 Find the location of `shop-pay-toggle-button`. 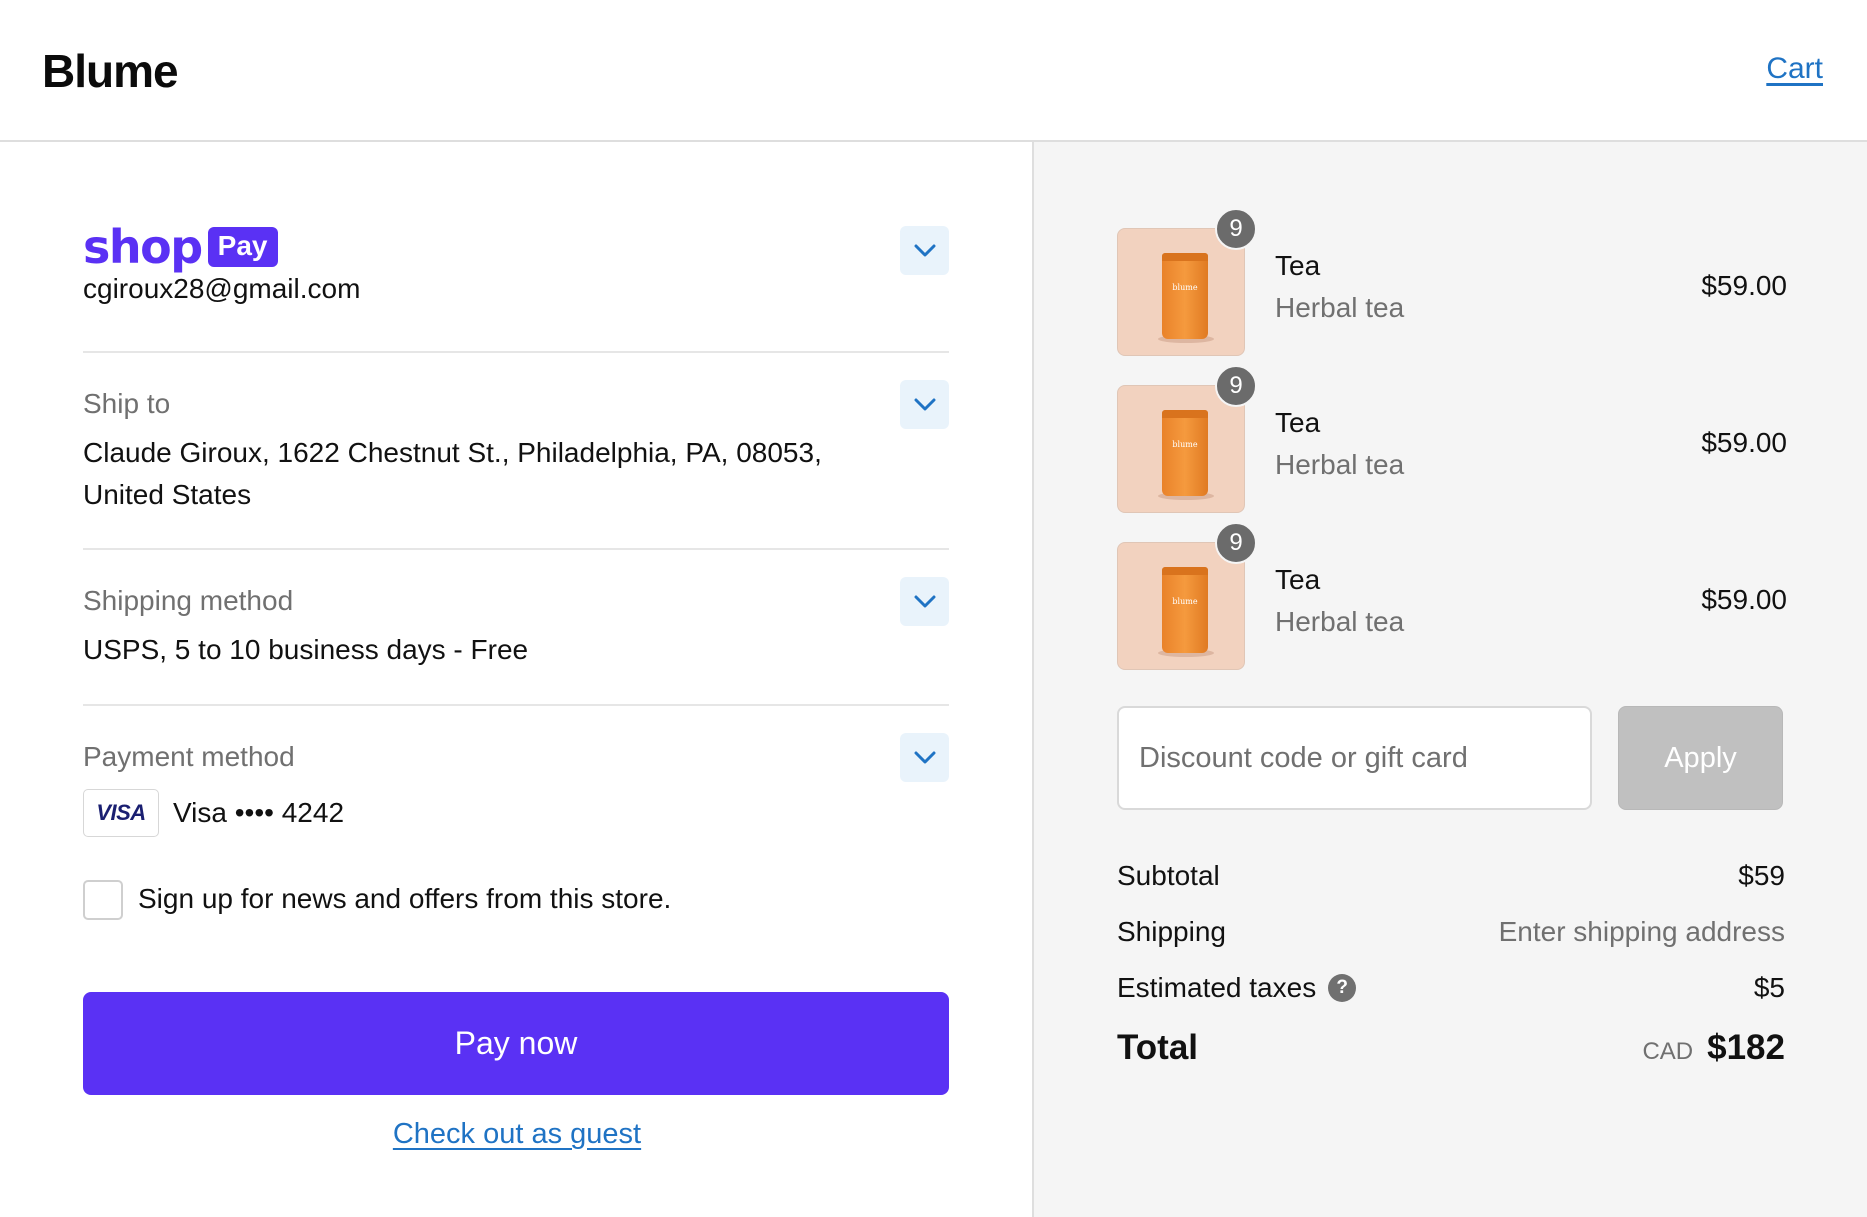

shop-pay-toggle-button is located at coordinates (924, 250).